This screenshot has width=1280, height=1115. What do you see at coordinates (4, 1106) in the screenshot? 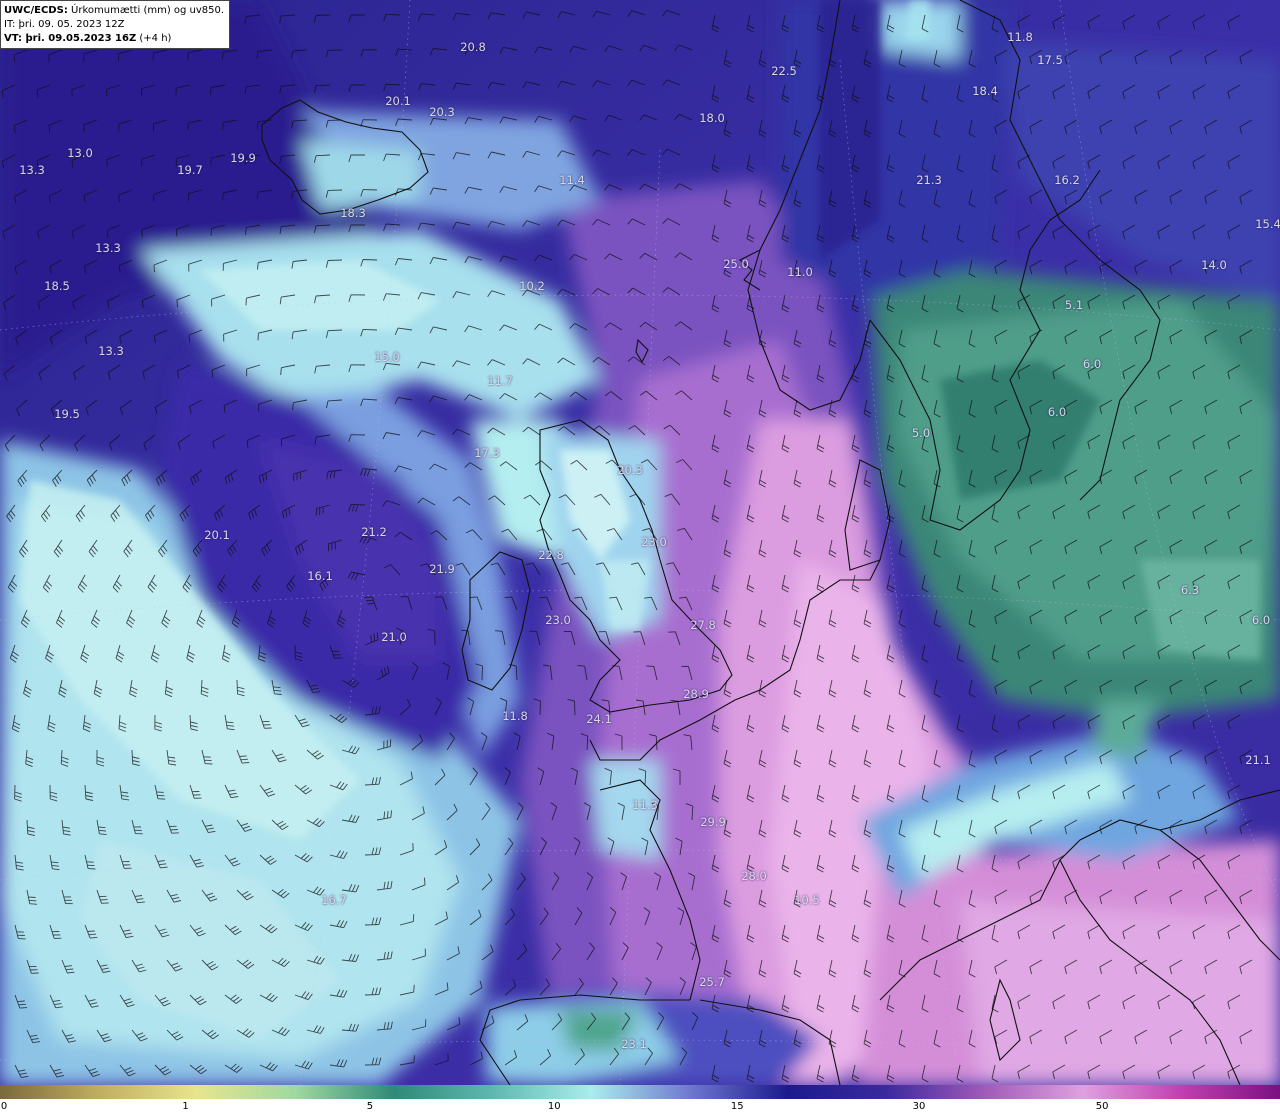
I see `legend-tick: 0` at bounding box center [4, 1106].